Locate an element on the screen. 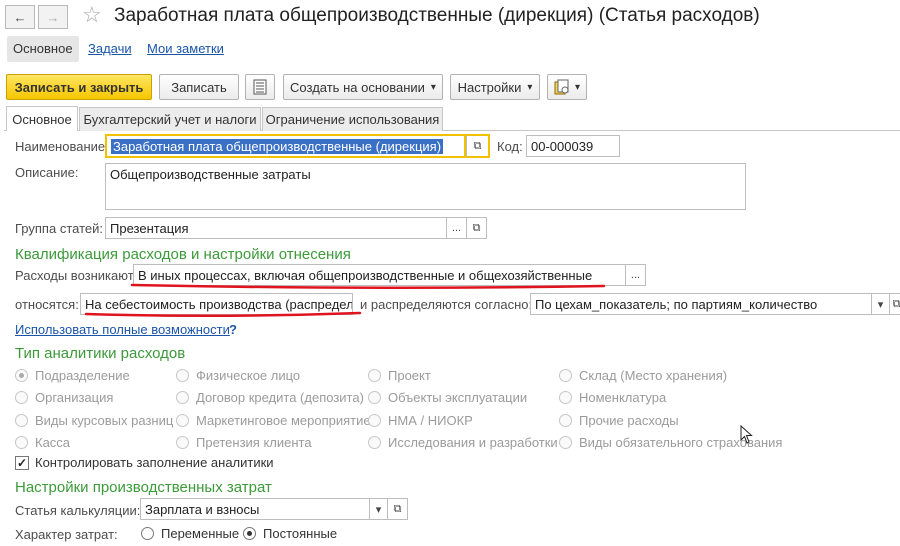  calc-dropdown-button: ▾ is located at coordinates (379, 509).